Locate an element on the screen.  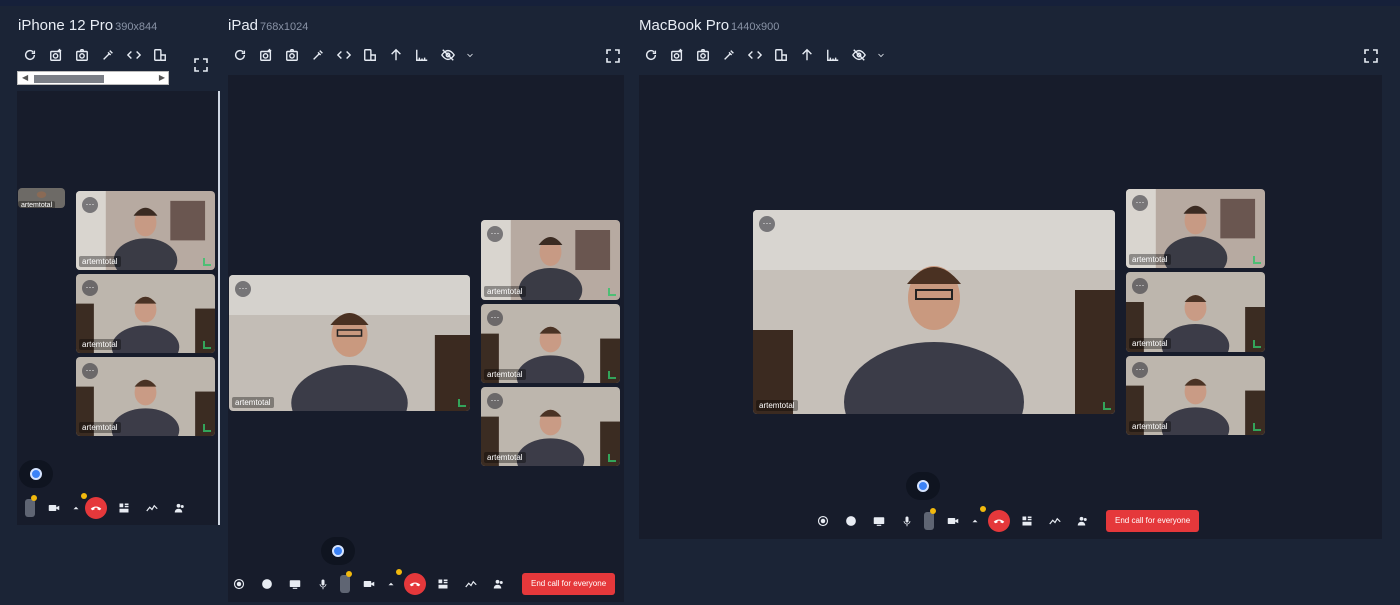
video-tile-small: artemtotal is located at coordinates (41, 198).